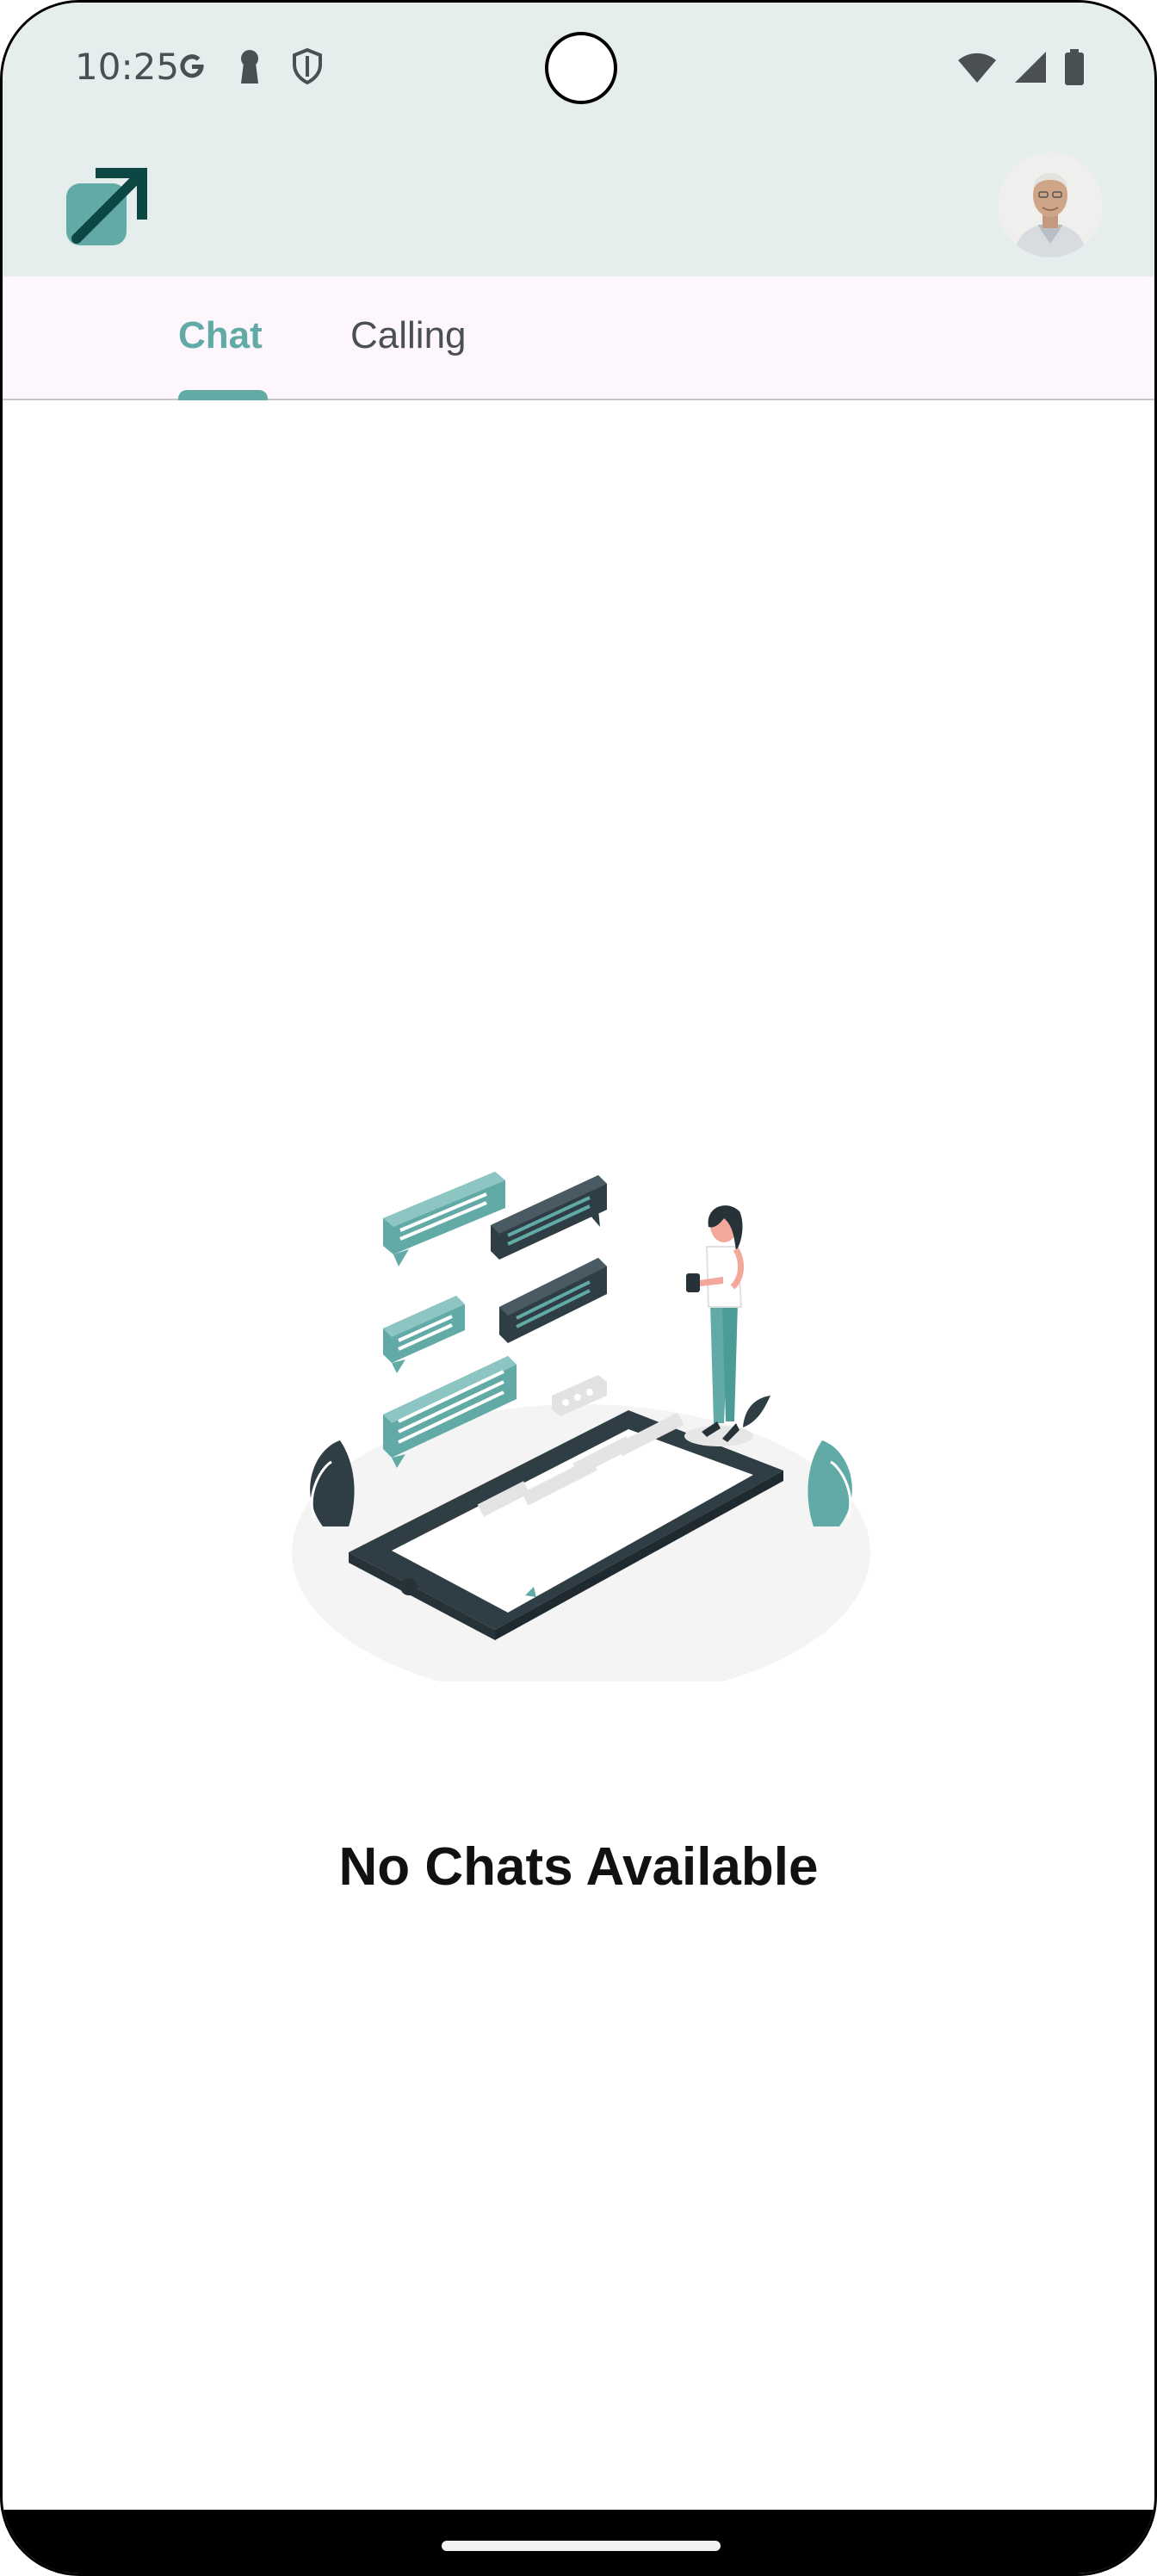 The image size is (1157, 2576). What do you see at coordinates (223, 395) in the screenshot?
I see `tab-selected-indicator` at bounding box center [223, 395].